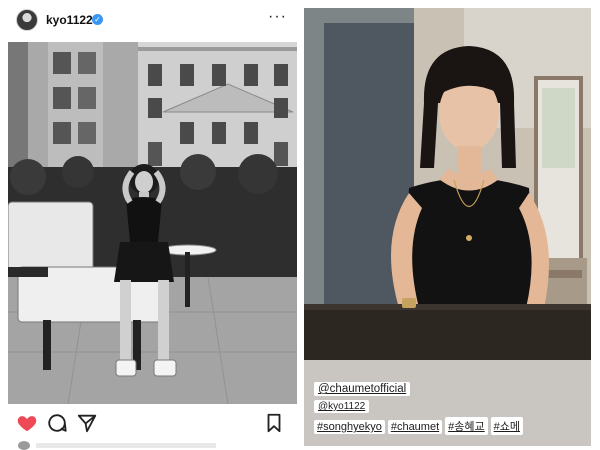 The image size is (600, 450). I want to click on post-actions, so click(152, 423).